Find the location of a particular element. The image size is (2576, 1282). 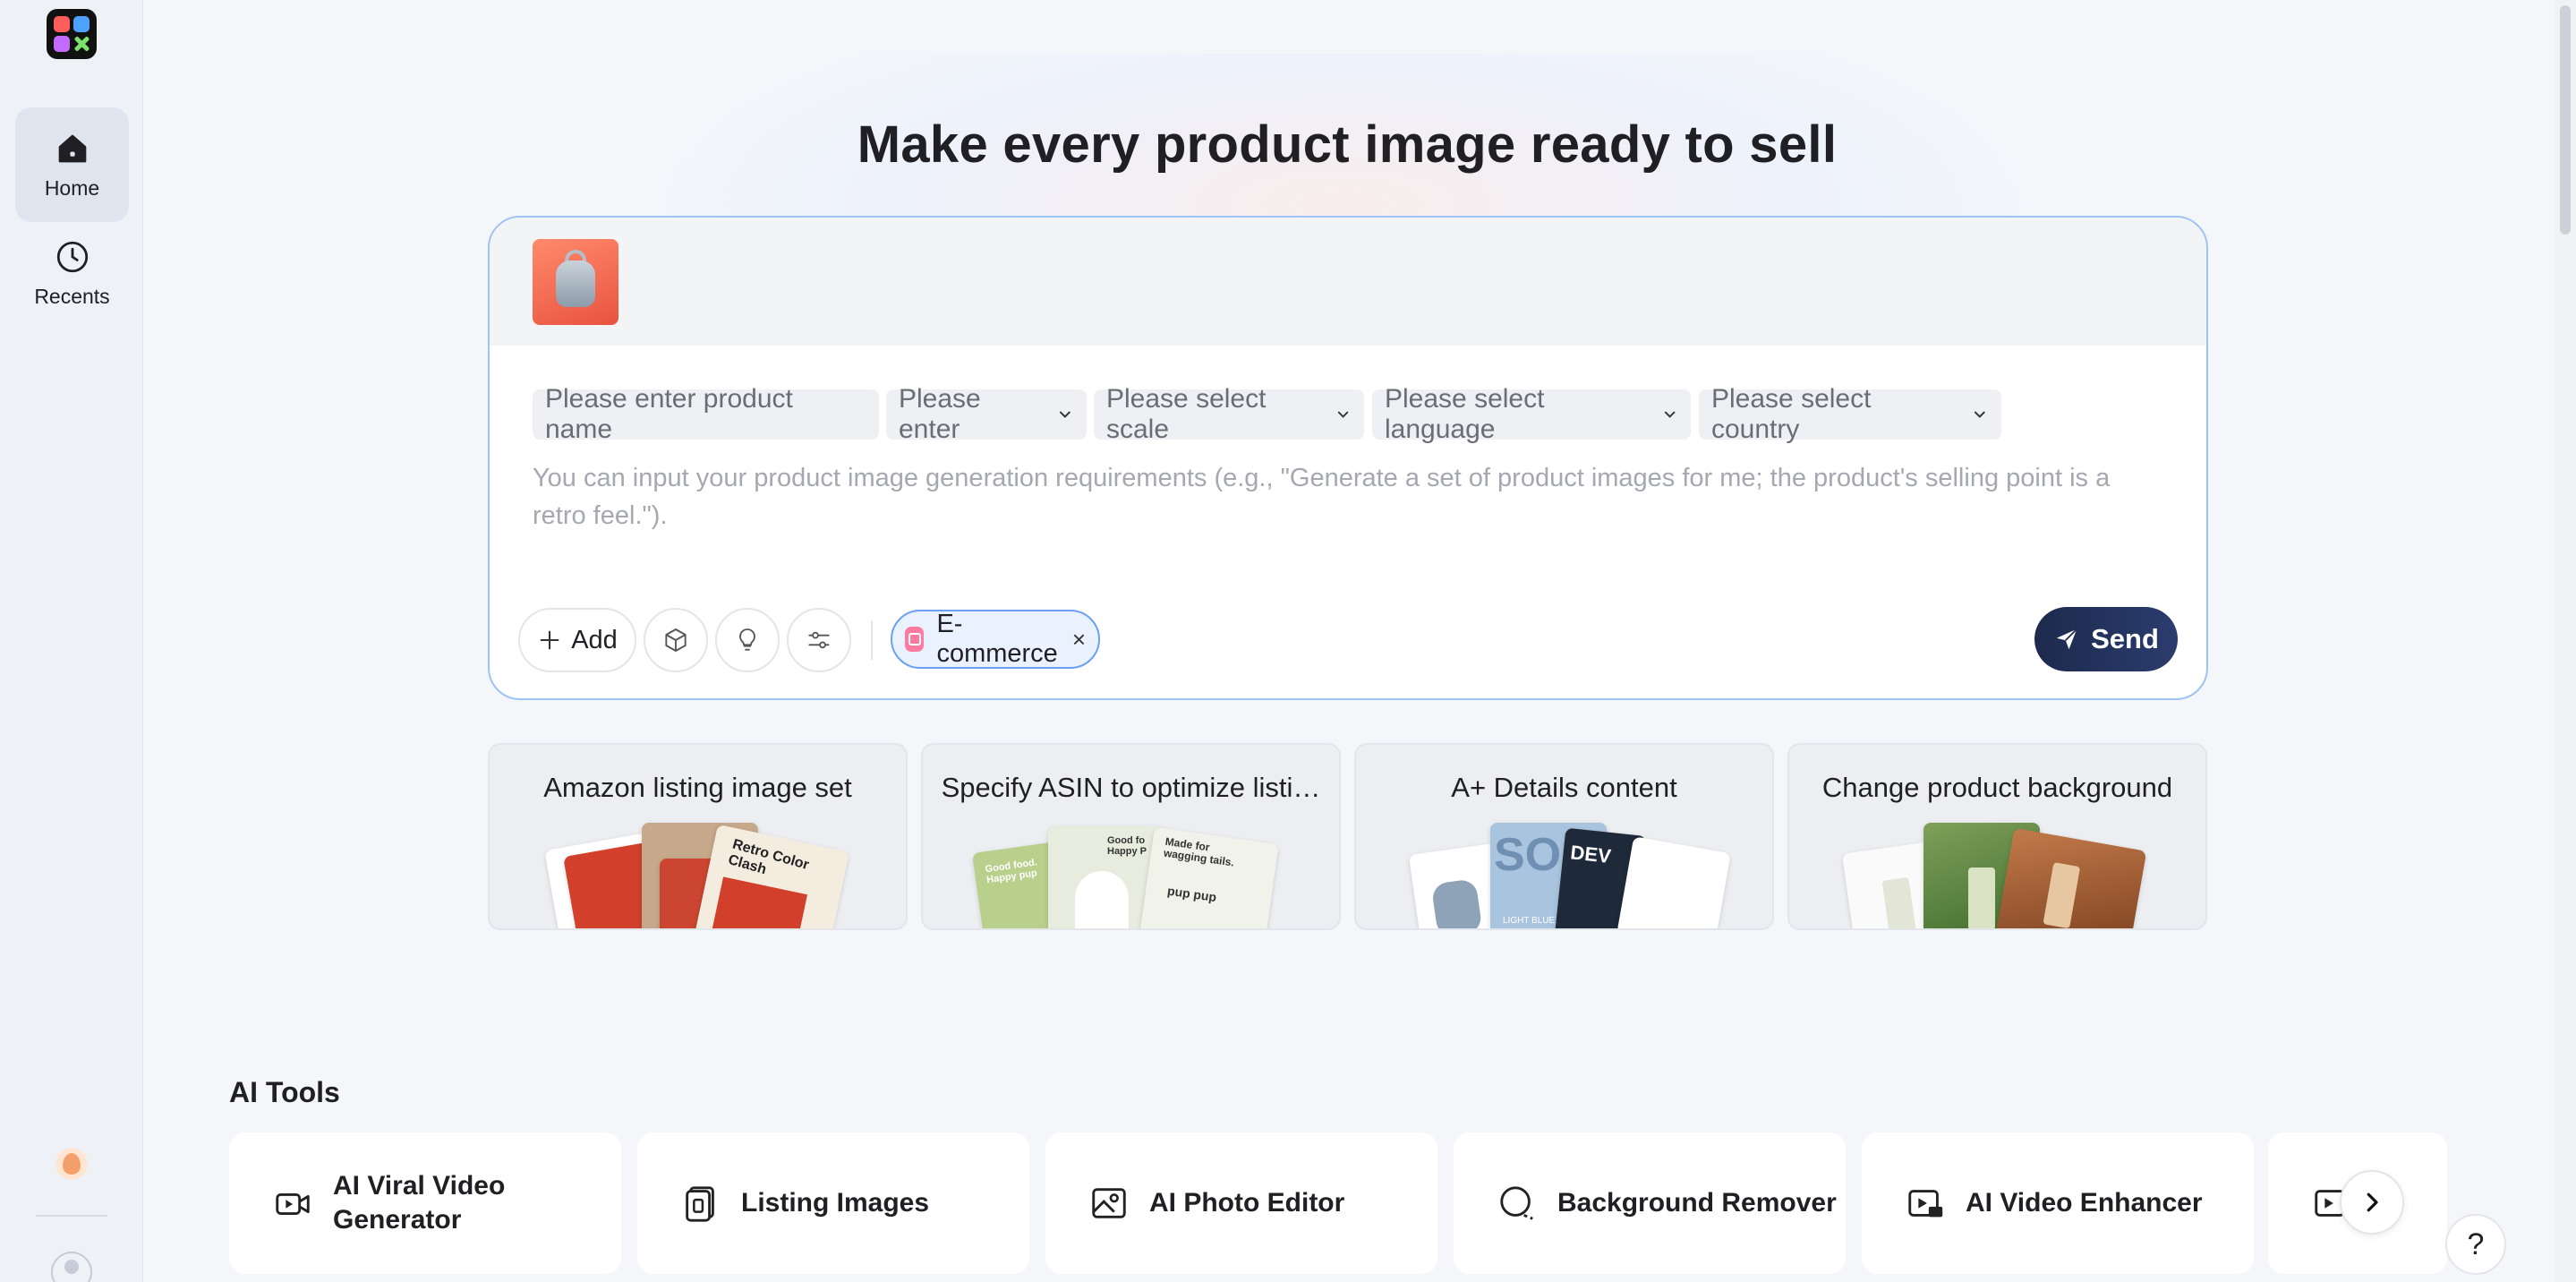

cube-icon is located at coordinates (676, 640).